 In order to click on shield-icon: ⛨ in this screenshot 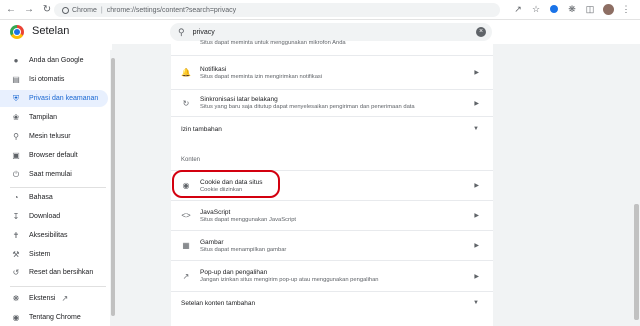, I will do `click(16, 98)`.